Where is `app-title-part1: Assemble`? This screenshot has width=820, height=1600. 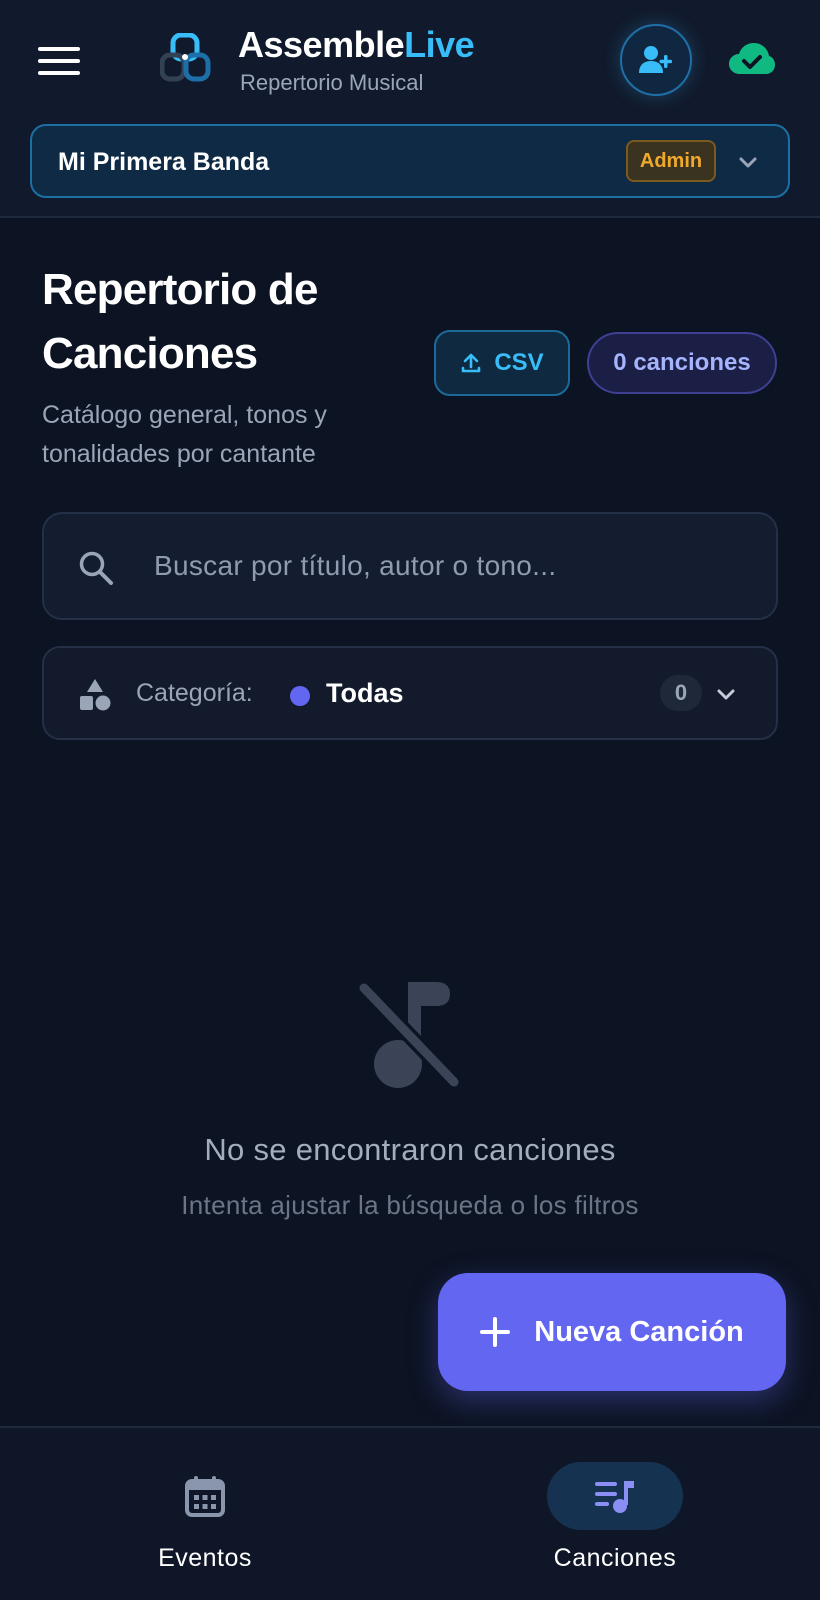 app-title-part1: Assemble is located at coordinates (321, 44).